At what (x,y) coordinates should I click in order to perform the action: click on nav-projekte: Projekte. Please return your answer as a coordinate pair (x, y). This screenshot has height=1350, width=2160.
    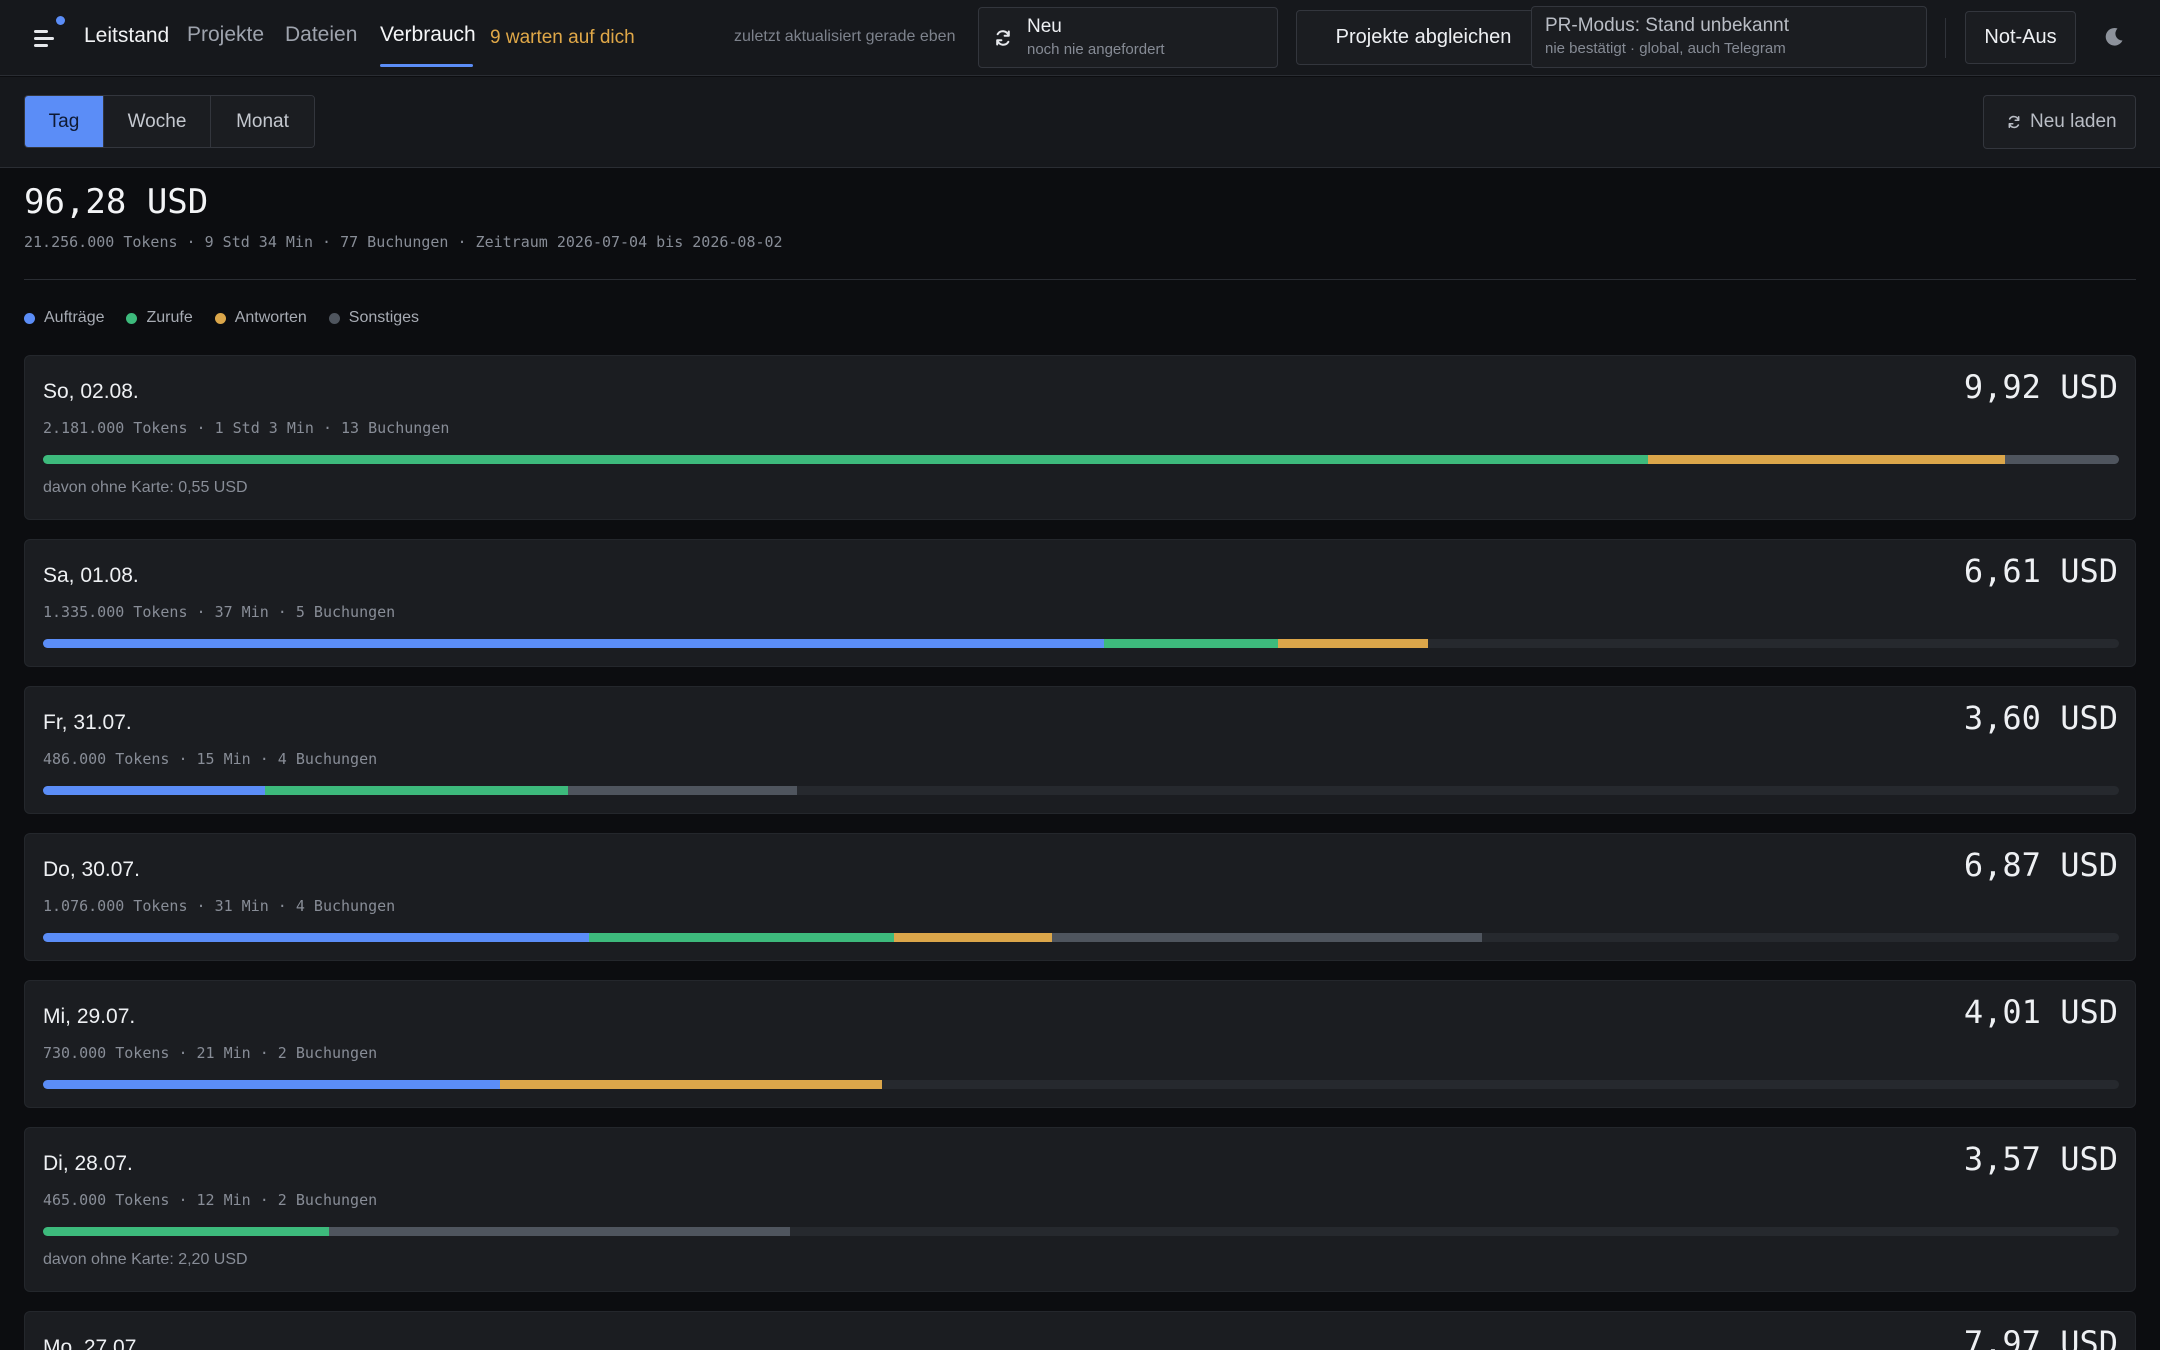
    Looking at the image, I should click on (225, 35).